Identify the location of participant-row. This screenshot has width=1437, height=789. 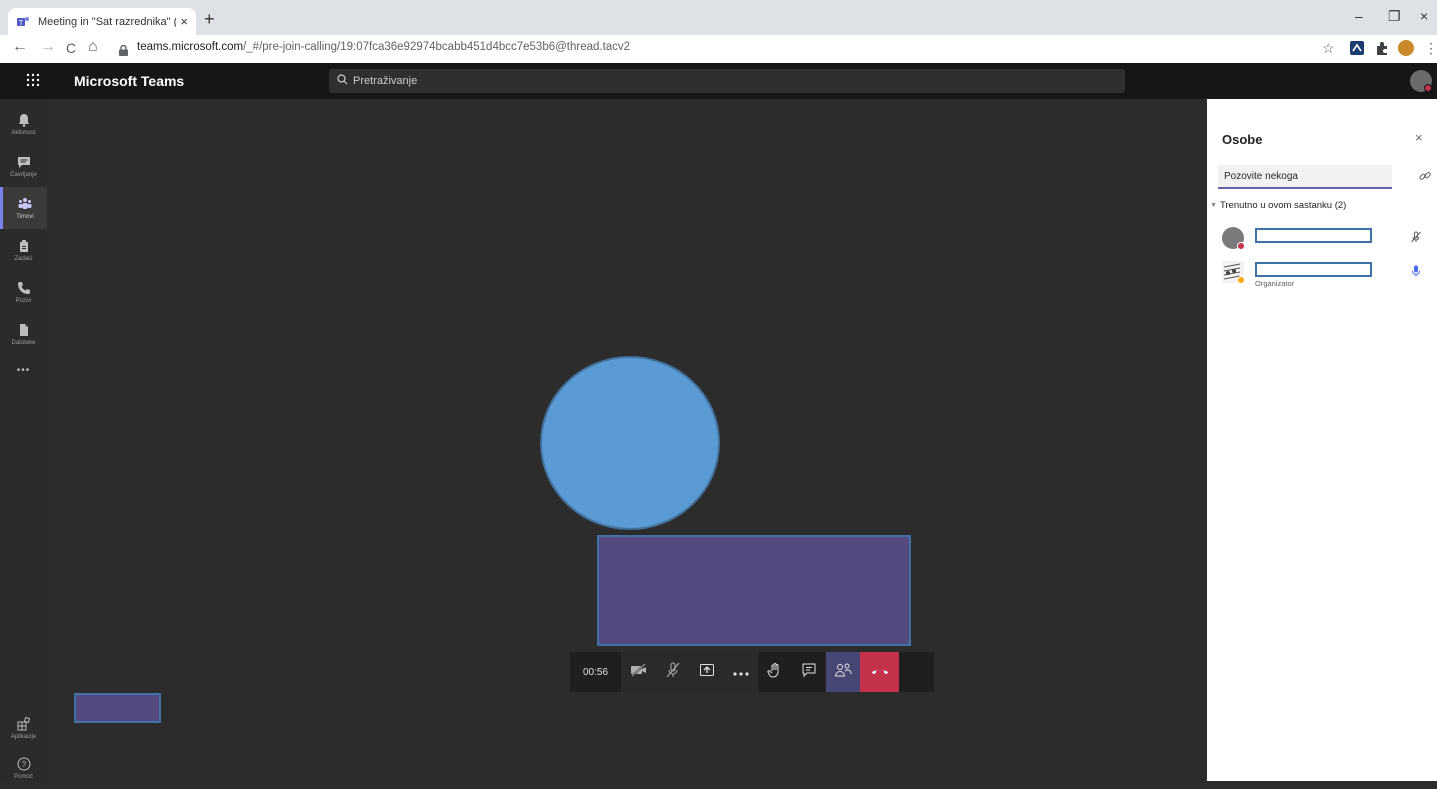
(1327, 241).